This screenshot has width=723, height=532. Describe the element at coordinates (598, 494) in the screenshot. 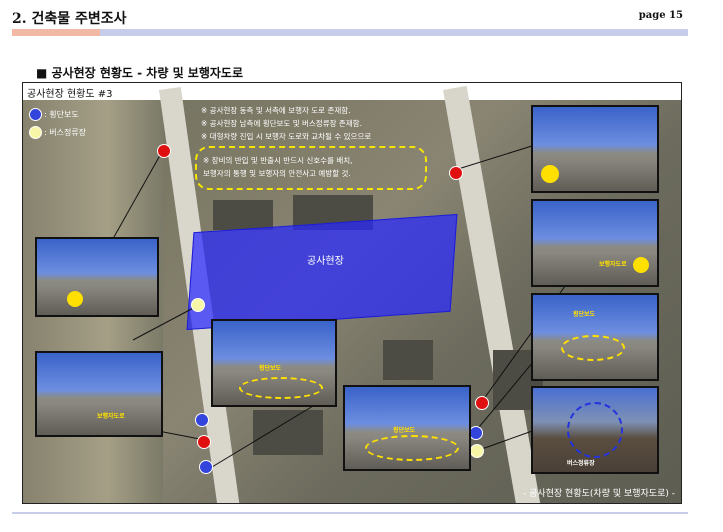

I see `figure-caption: - 공사현장 현황도(차량 및 보행자도로) -` at that location.